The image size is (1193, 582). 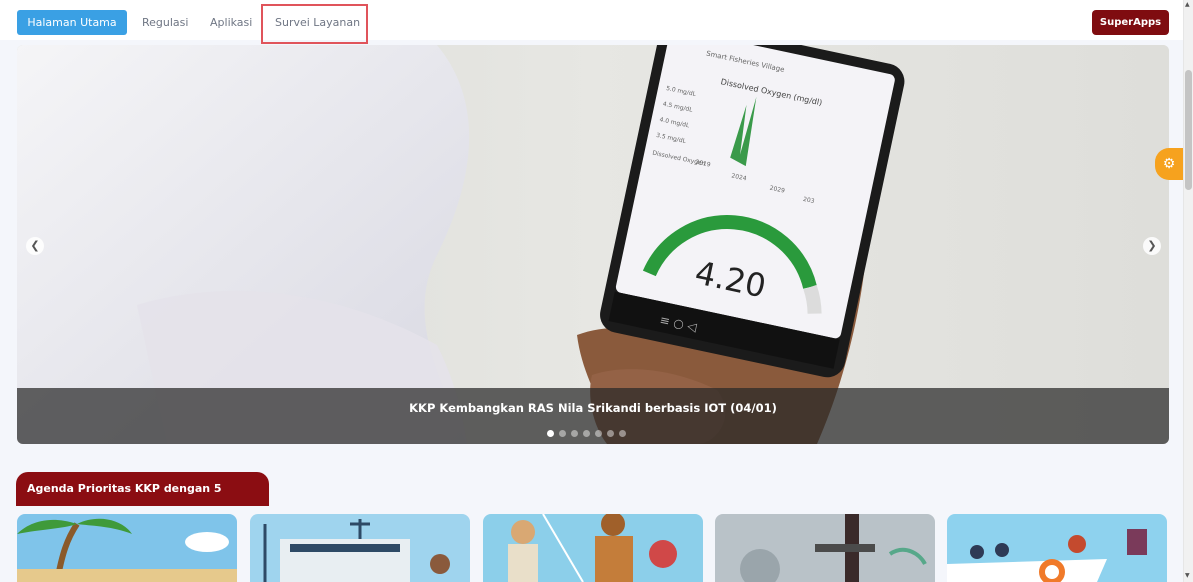 I want to click on settings-tab: ⚙, so click(x=1169, y=164).